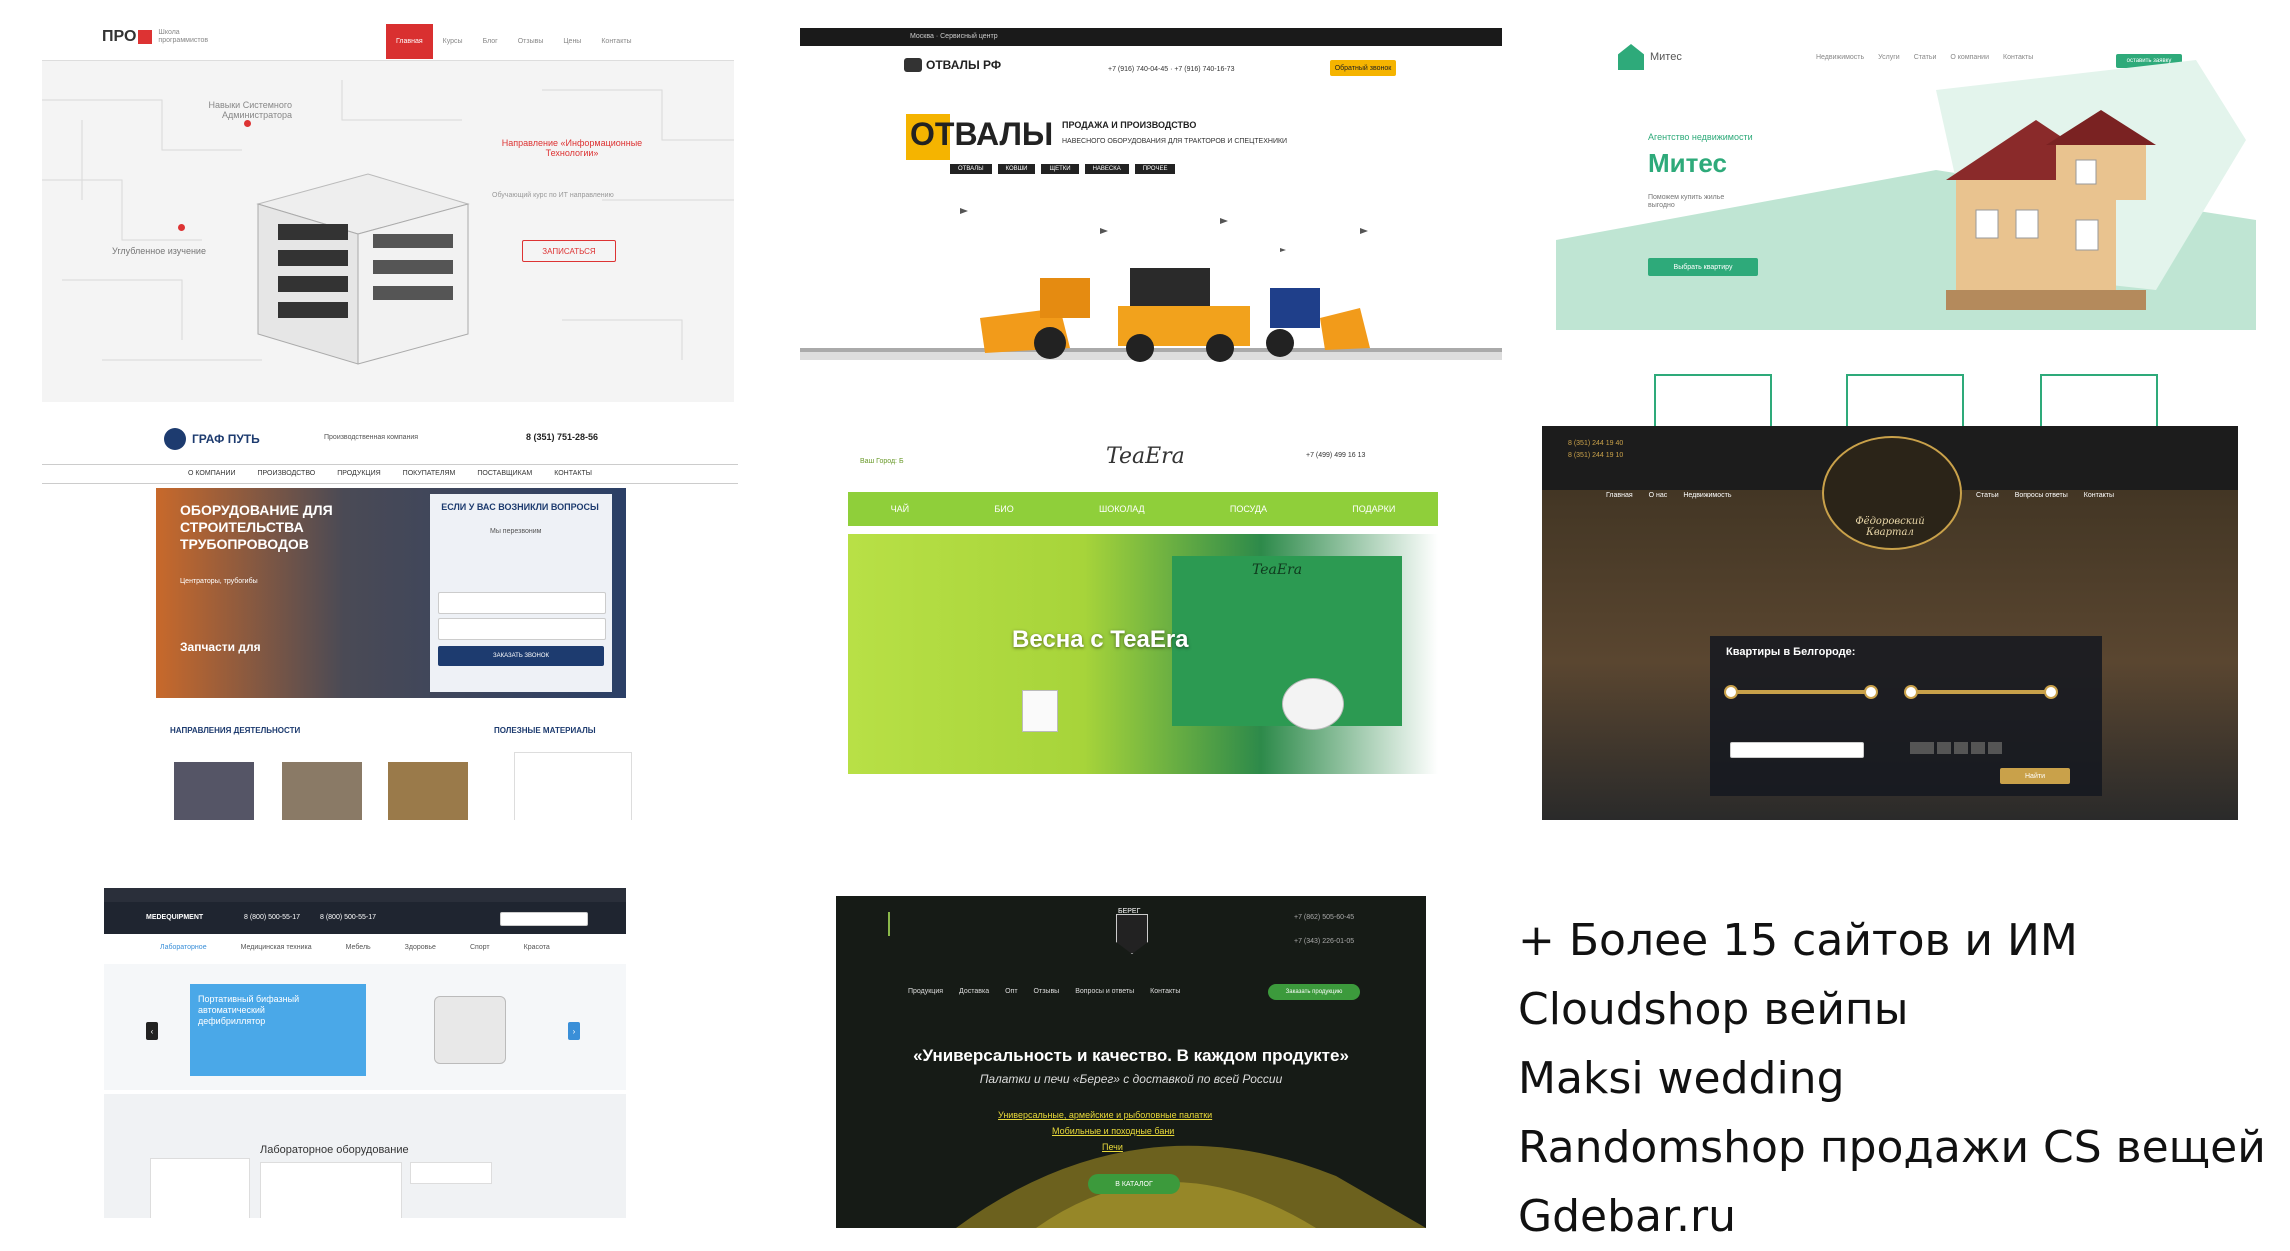  I want to click on teaera-banner-text: Весна с TeaEra, so click(1100, 639).